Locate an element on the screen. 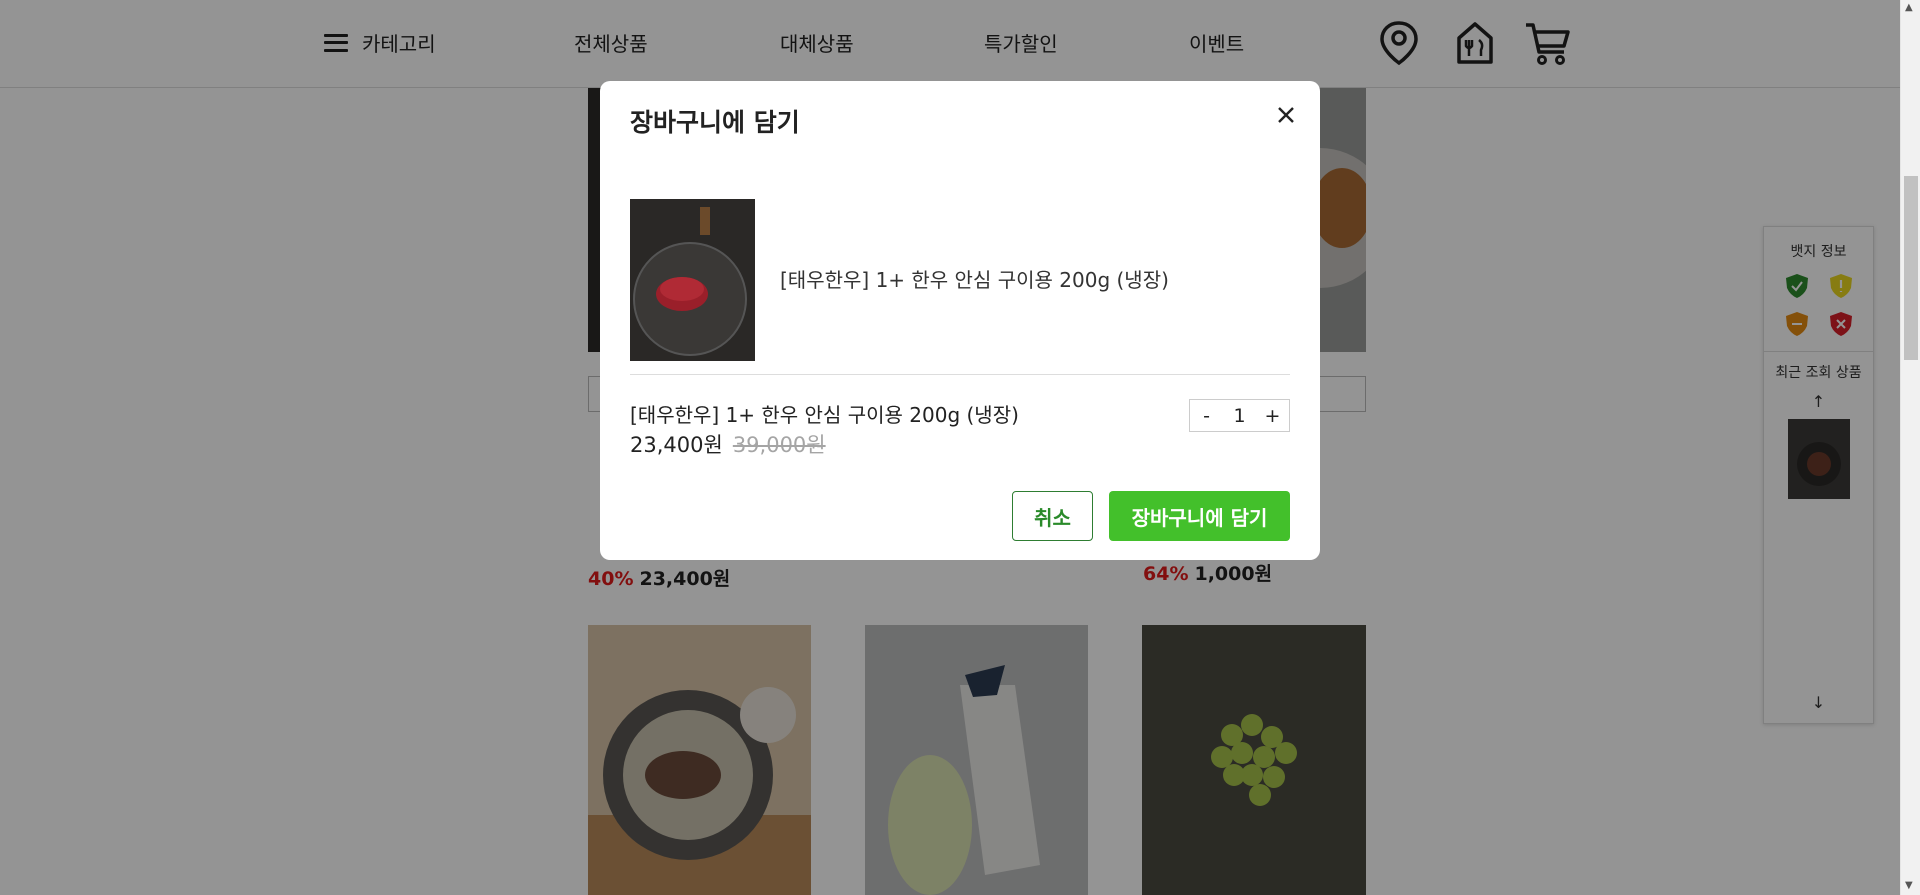 The height and width of the screenshot is (895, 1920). modal-product-image is located at coordinates (692, 280).